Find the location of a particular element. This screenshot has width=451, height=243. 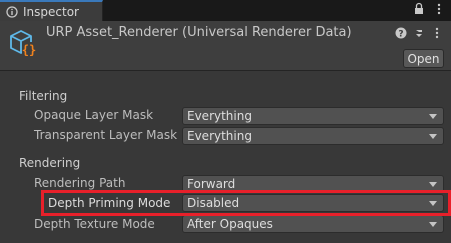

tab-inspector: Inspector is located at coordinates (51, 10).